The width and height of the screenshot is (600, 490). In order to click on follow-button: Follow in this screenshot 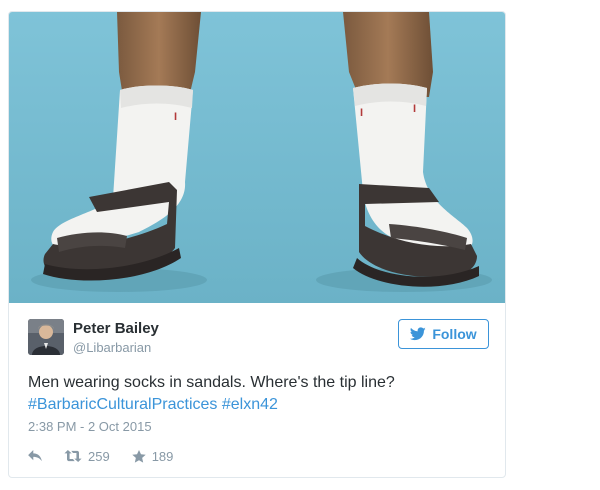, I will do `click(443, 334)`.